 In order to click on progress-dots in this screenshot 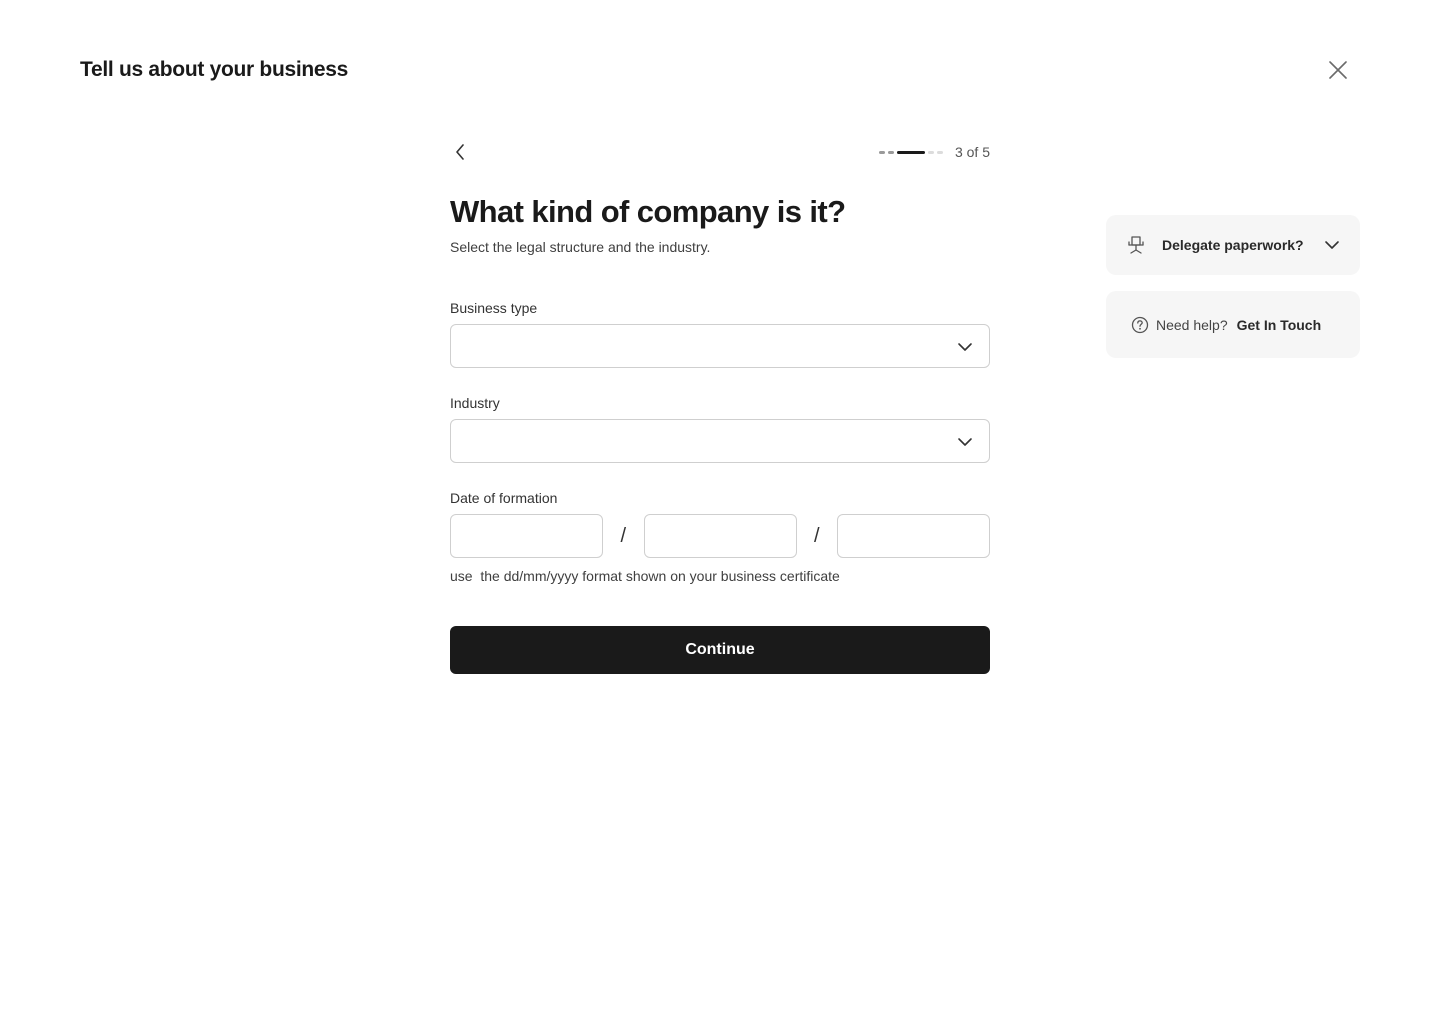, I will do `click(910, 152)`.